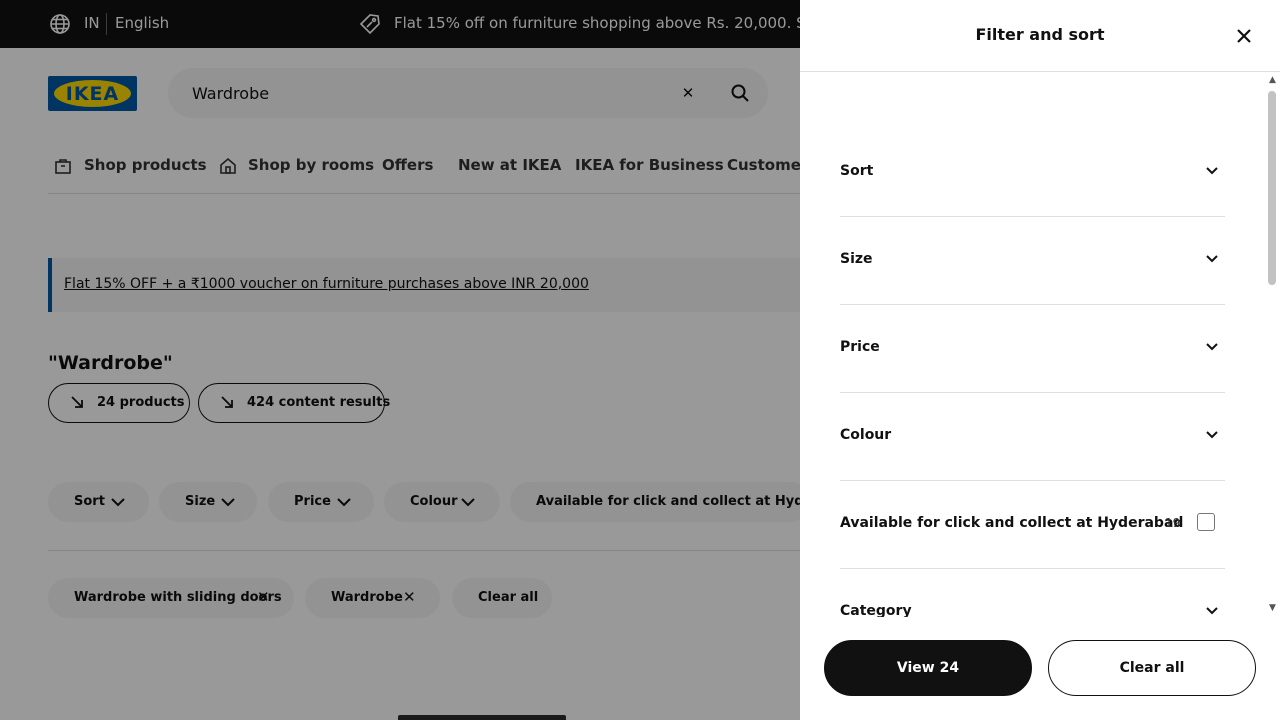  Describe the element at coordinates (860, 347) in the screenshot. I see `filter-row-label: Price` at that location.